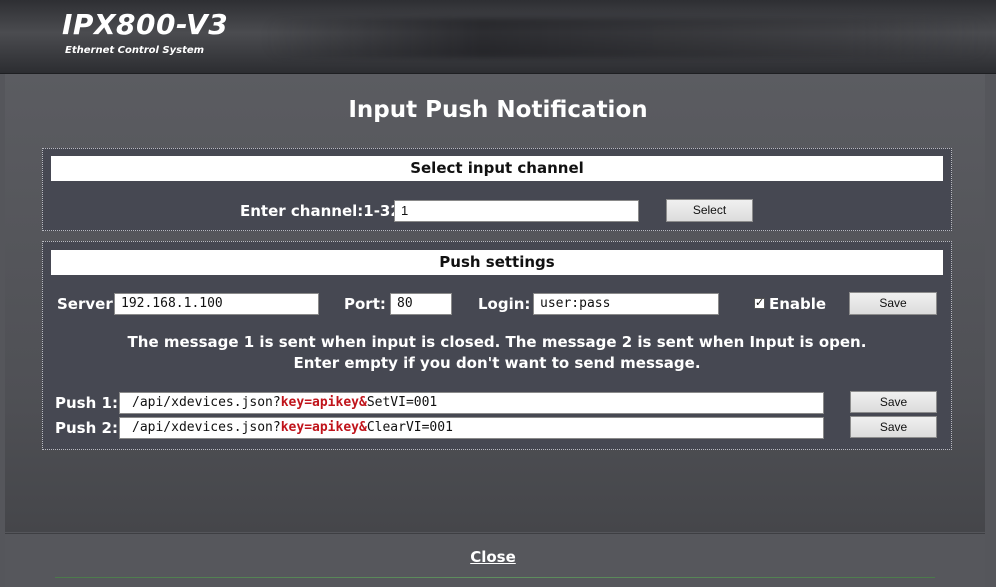 The height and width of the screenshot is (587, 996). What do you see at coordinates (323, 402) in the screenshot?
I see `push1-key: key=apikey&` at bounding box center [323, 402].